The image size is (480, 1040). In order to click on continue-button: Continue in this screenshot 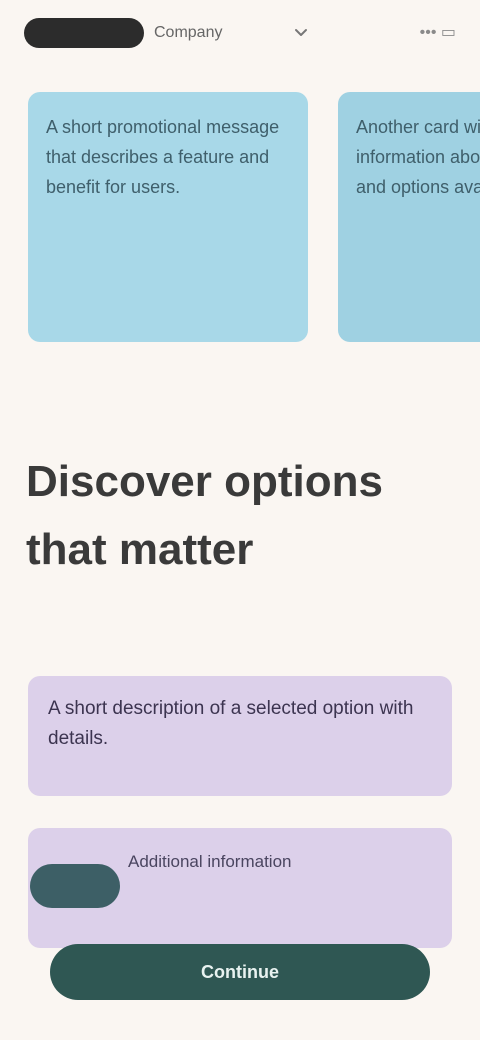, I will do `click(240, 972)`.